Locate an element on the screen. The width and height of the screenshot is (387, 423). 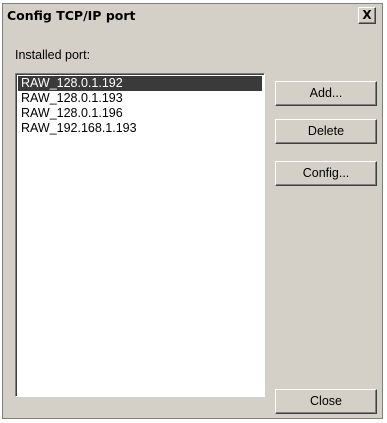
installed-port-label: Installed port: is located at coordinates (53, 55).